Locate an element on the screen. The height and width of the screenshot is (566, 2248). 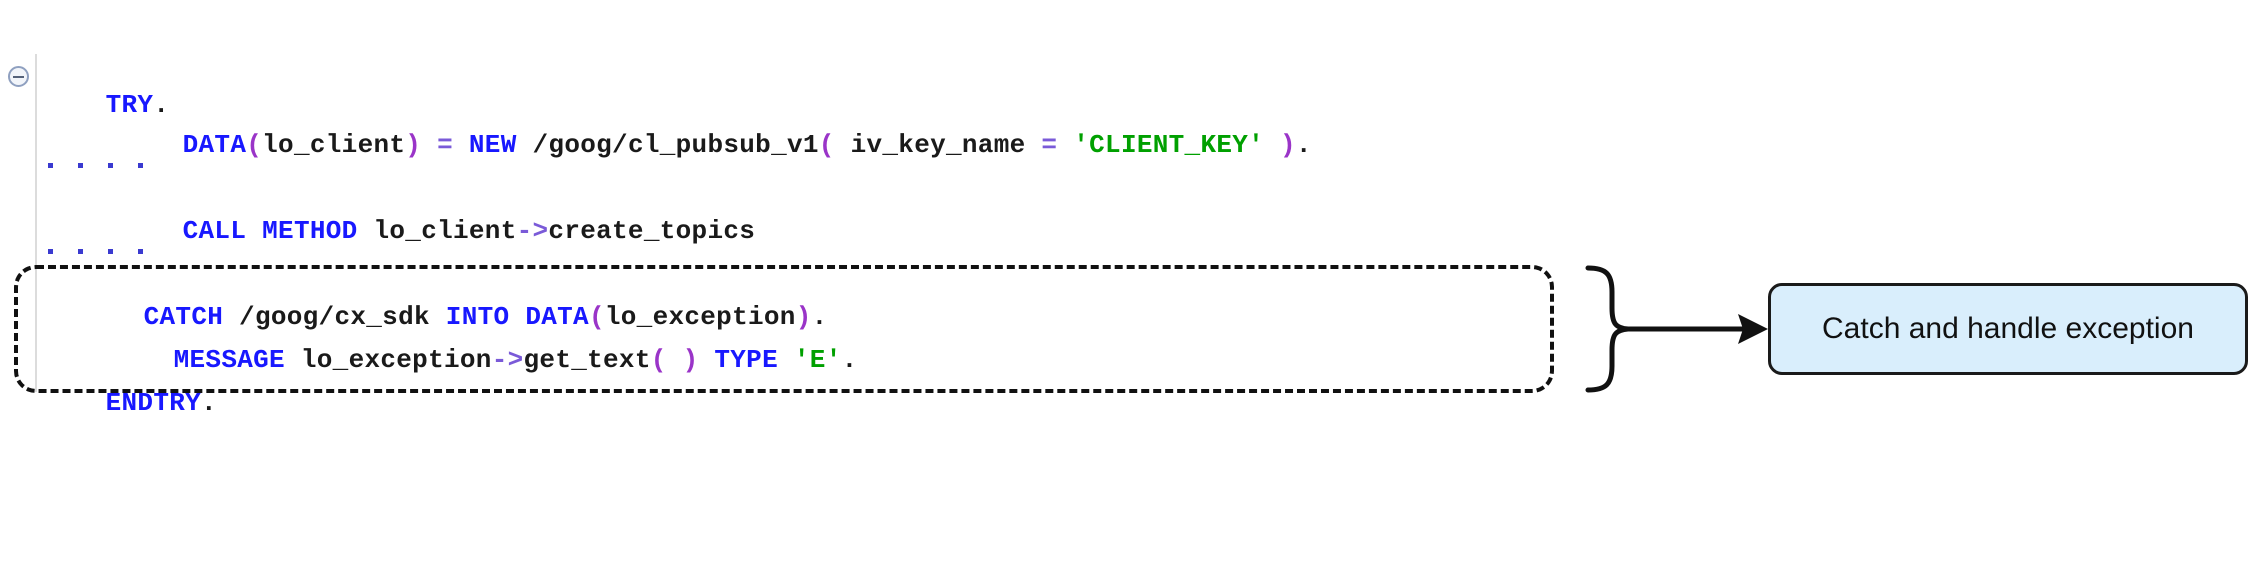
token-identifier: create_topics is located at coordinates (652, 231).